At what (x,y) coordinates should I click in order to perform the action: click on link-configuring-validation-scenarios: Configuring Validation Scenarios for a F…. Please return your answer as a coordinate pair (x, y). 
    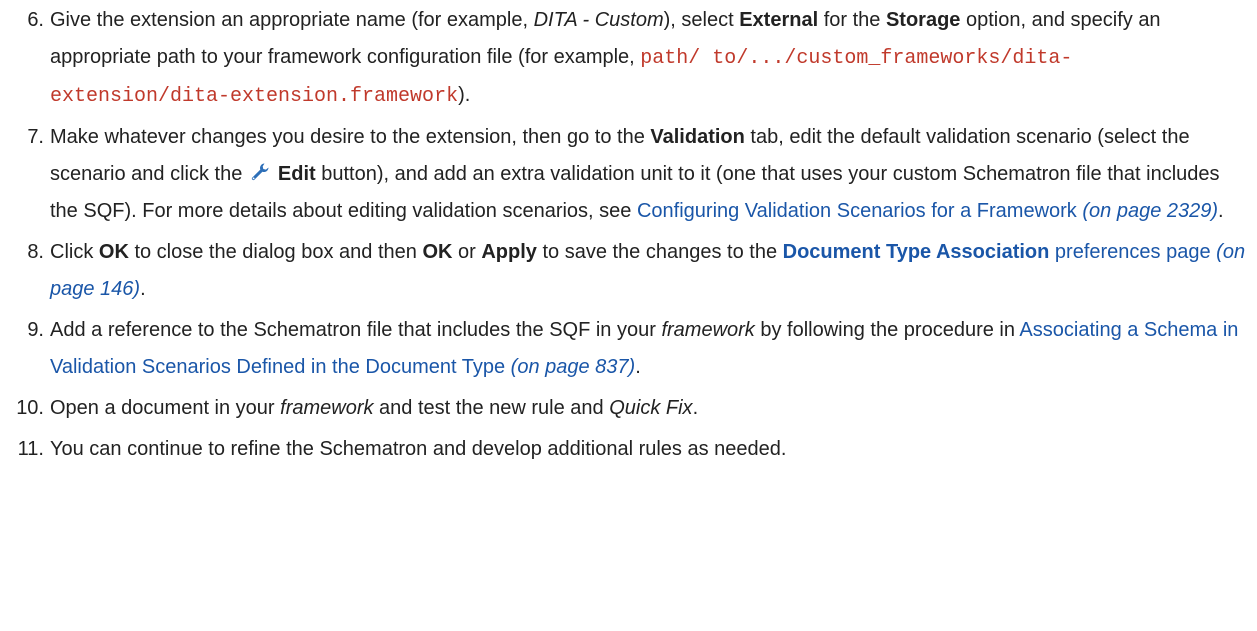
    Looking at the image, I should click on (857, 211).